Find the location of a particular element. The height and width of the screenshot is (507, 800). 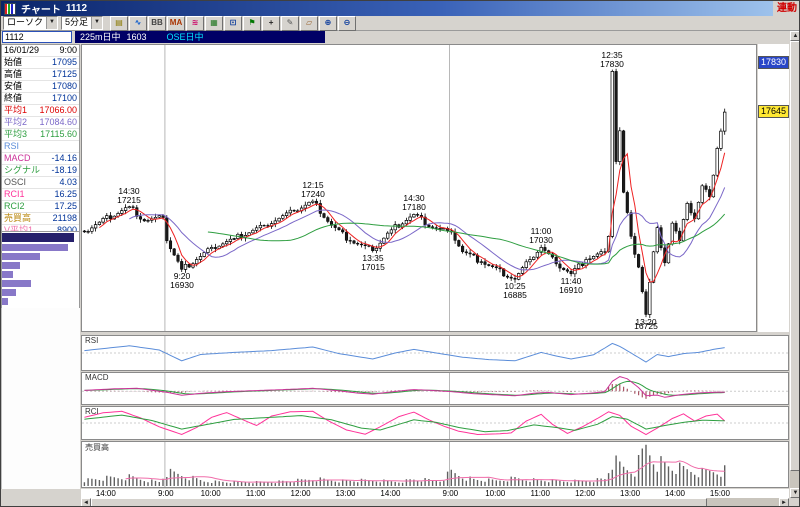

quote-label: 平均1 is located at coordinates (16, 110).